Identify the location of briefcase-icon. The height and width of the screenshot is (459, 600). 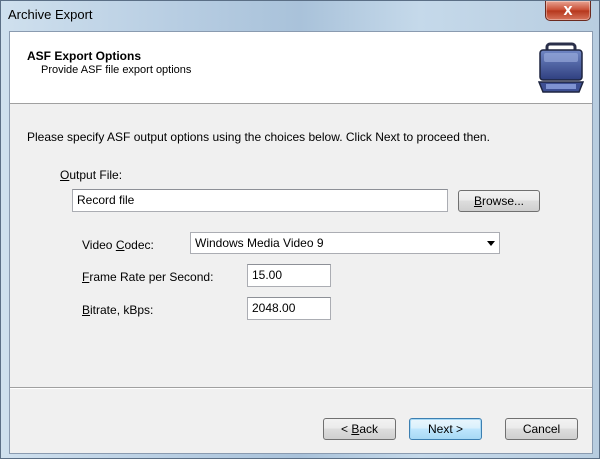
(561, 67).